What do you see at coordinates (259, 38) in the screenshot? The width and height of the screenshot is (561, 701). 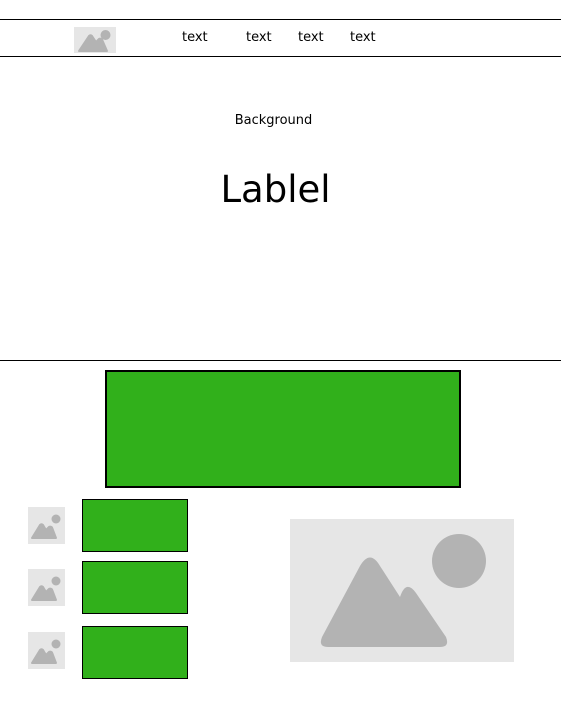 I see `nav-link-2: text` at bounding box center [259, 38].